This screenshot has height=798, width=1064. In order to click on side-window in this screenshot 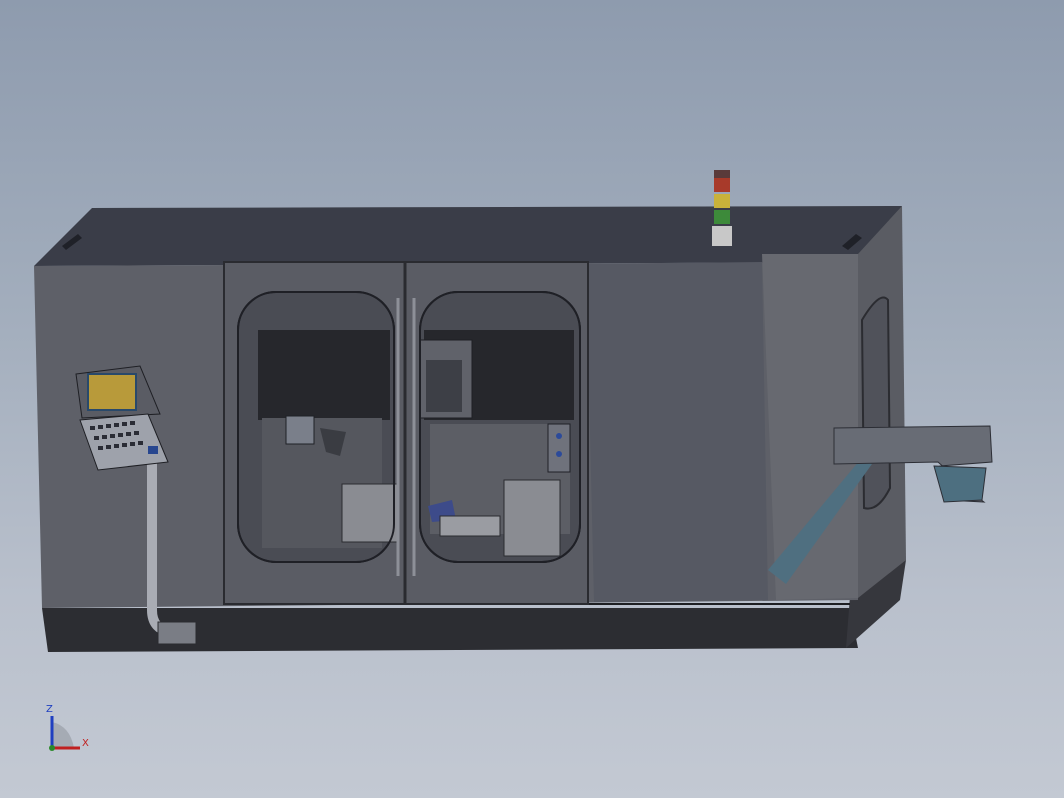, I will do `click(876, 403)`.